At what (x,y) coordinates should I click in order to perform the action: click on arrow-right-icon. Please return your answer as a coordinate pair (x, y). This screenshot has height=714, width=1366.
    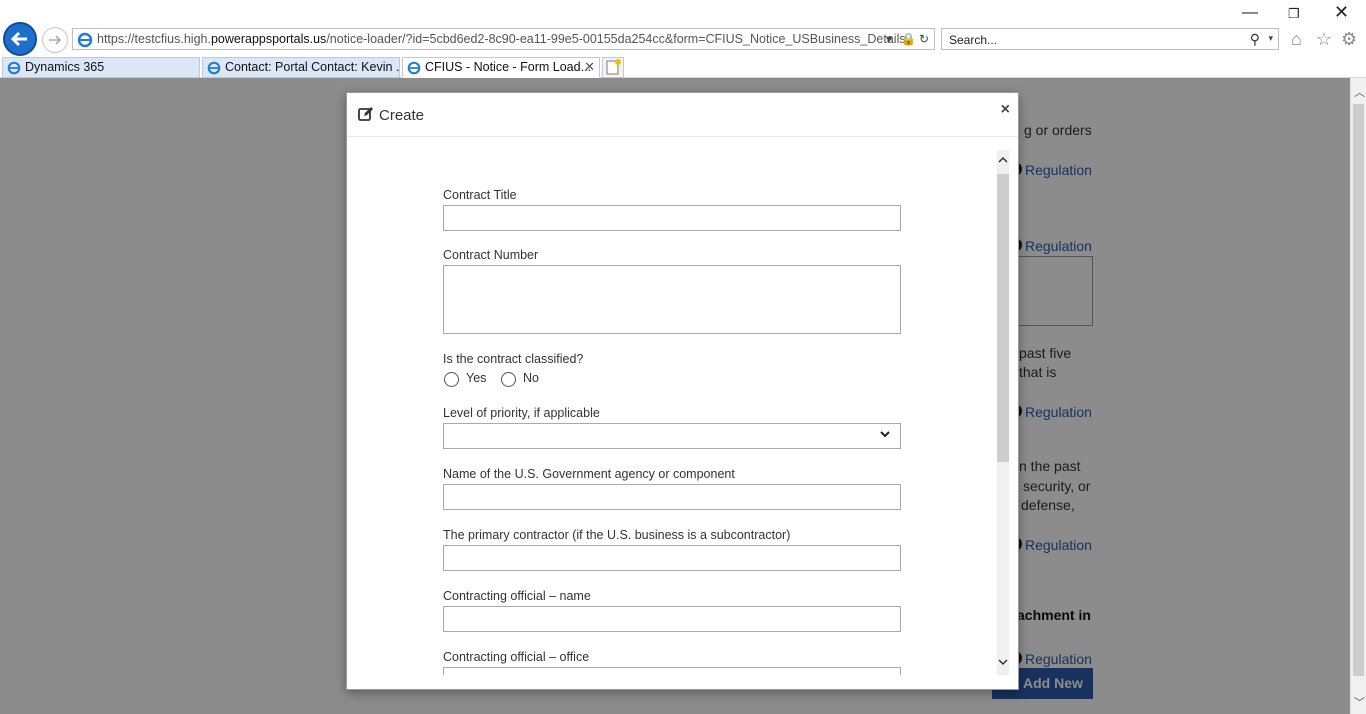
    Looking at the image, I should click on (55, 40).